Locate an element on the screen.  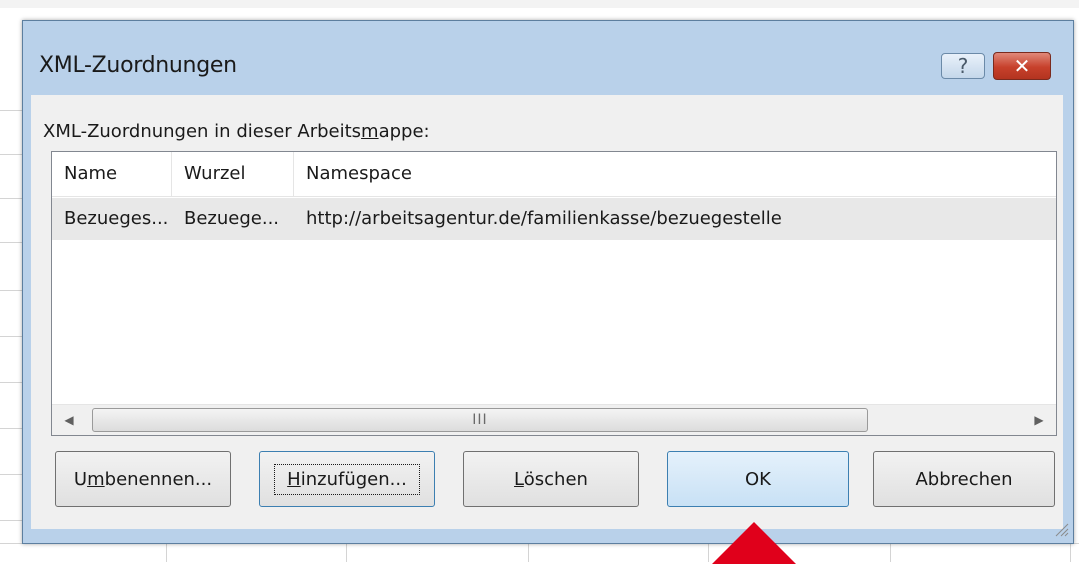
spreadsheet-row is located at coordinates (539, 553).